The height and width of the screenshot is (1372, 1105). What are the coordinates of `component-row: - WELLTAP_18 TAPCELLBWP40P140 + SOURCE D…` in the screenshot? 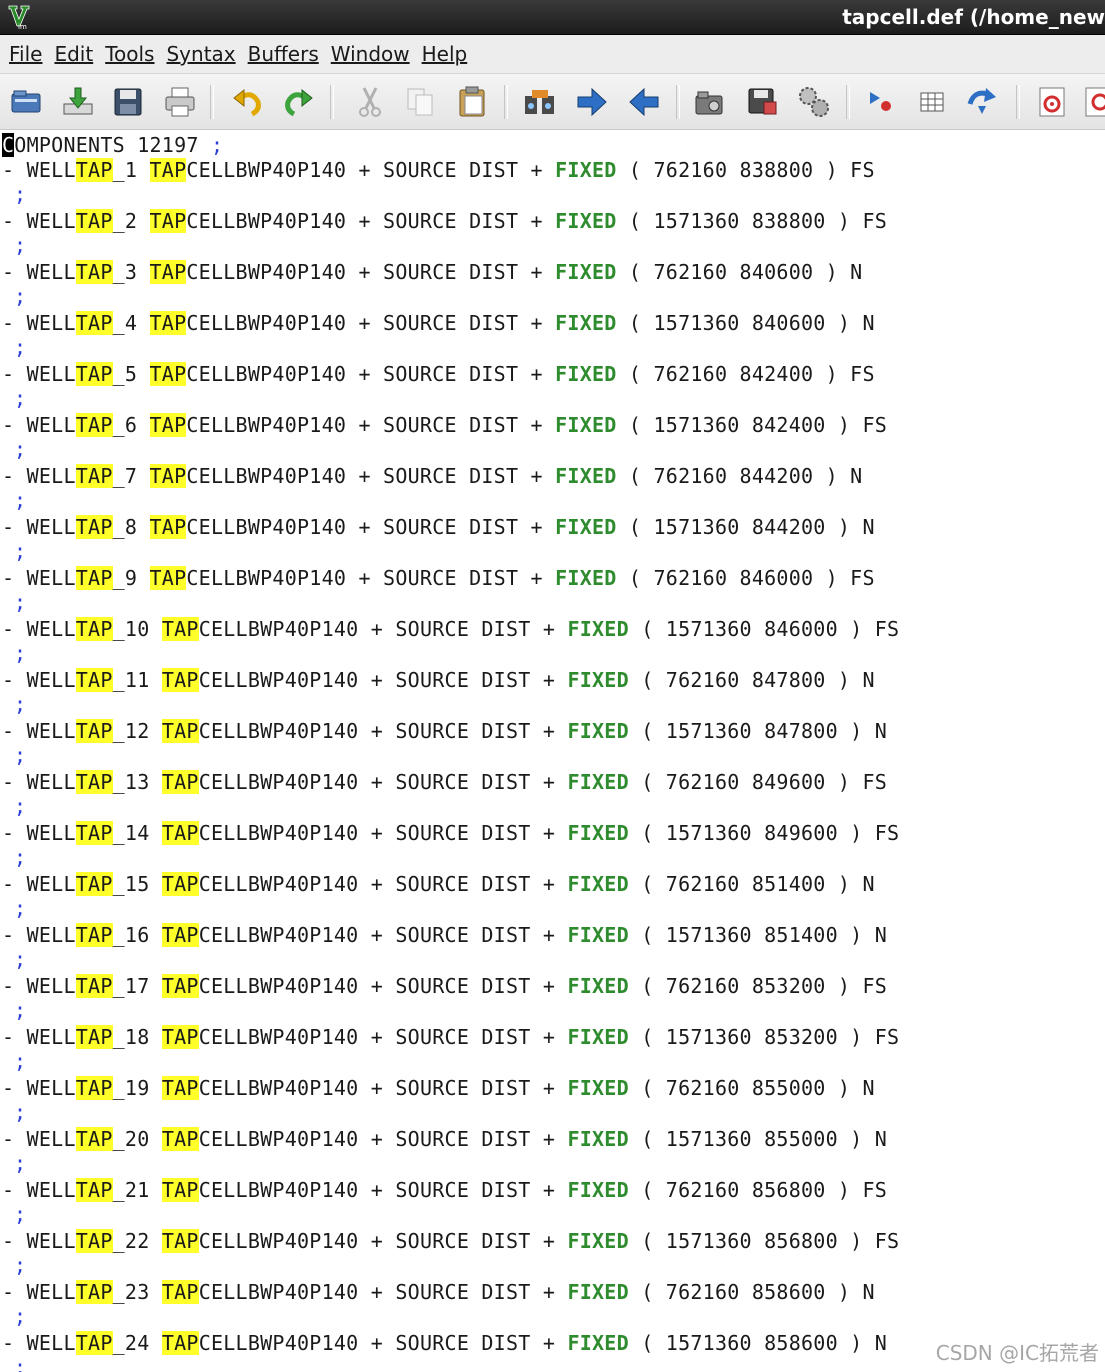 It's located at (450, 1037).